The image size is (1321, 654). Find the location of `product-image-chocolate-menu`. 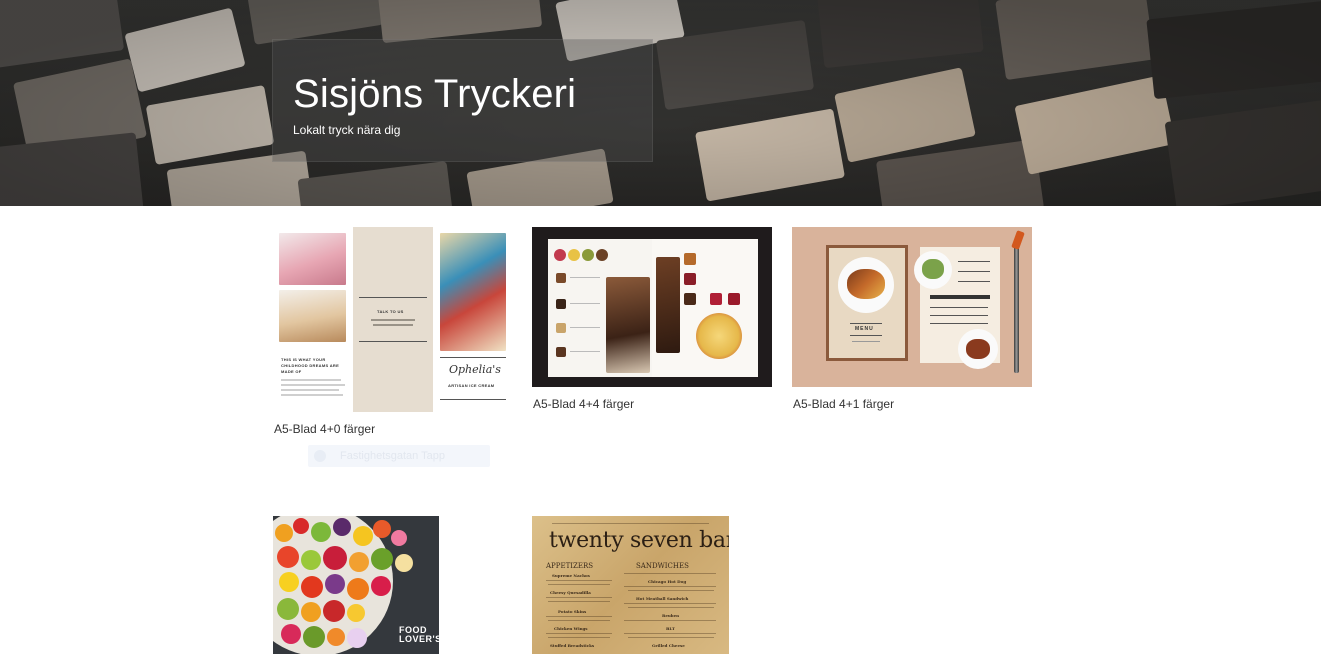

product-image-chocolate-menu is located at coordinates (652, 307).